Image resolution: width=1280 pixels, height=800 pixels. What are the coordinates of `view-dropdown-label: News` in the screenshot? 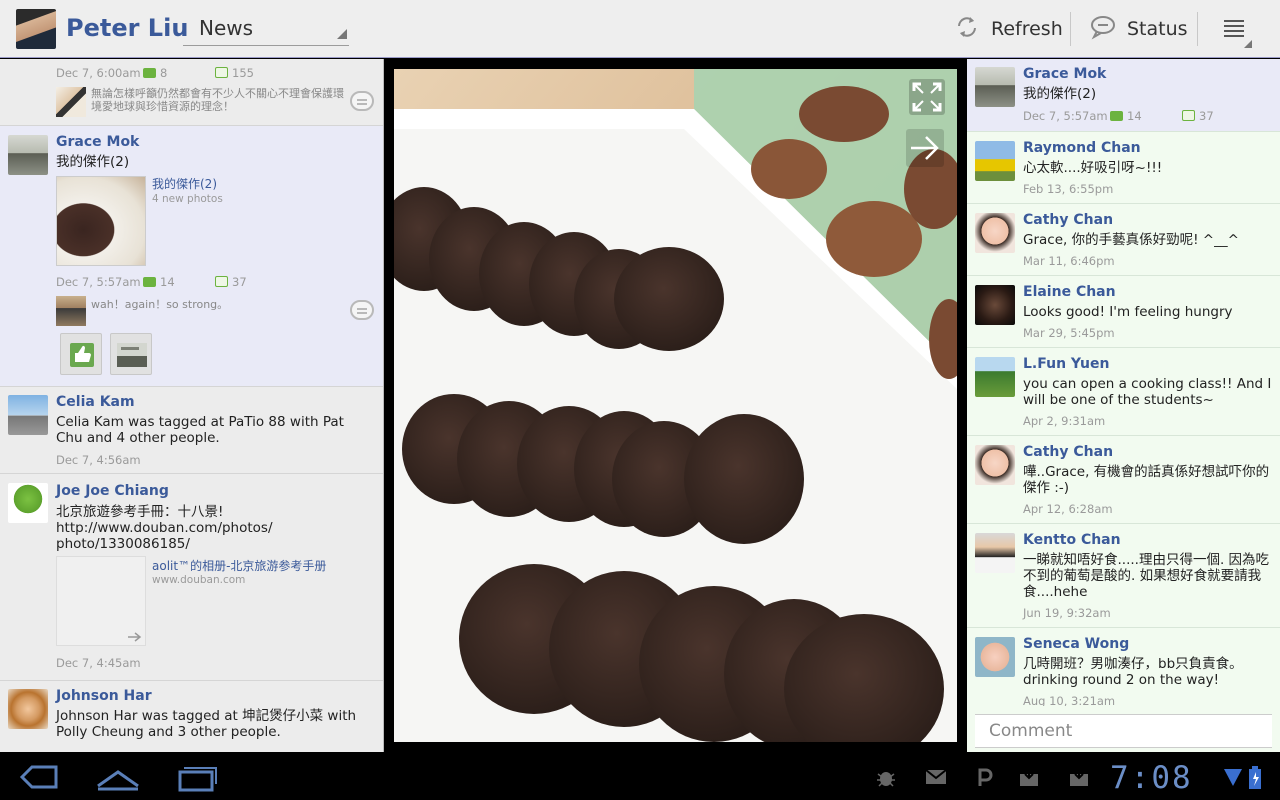 It's located at (226, 28).